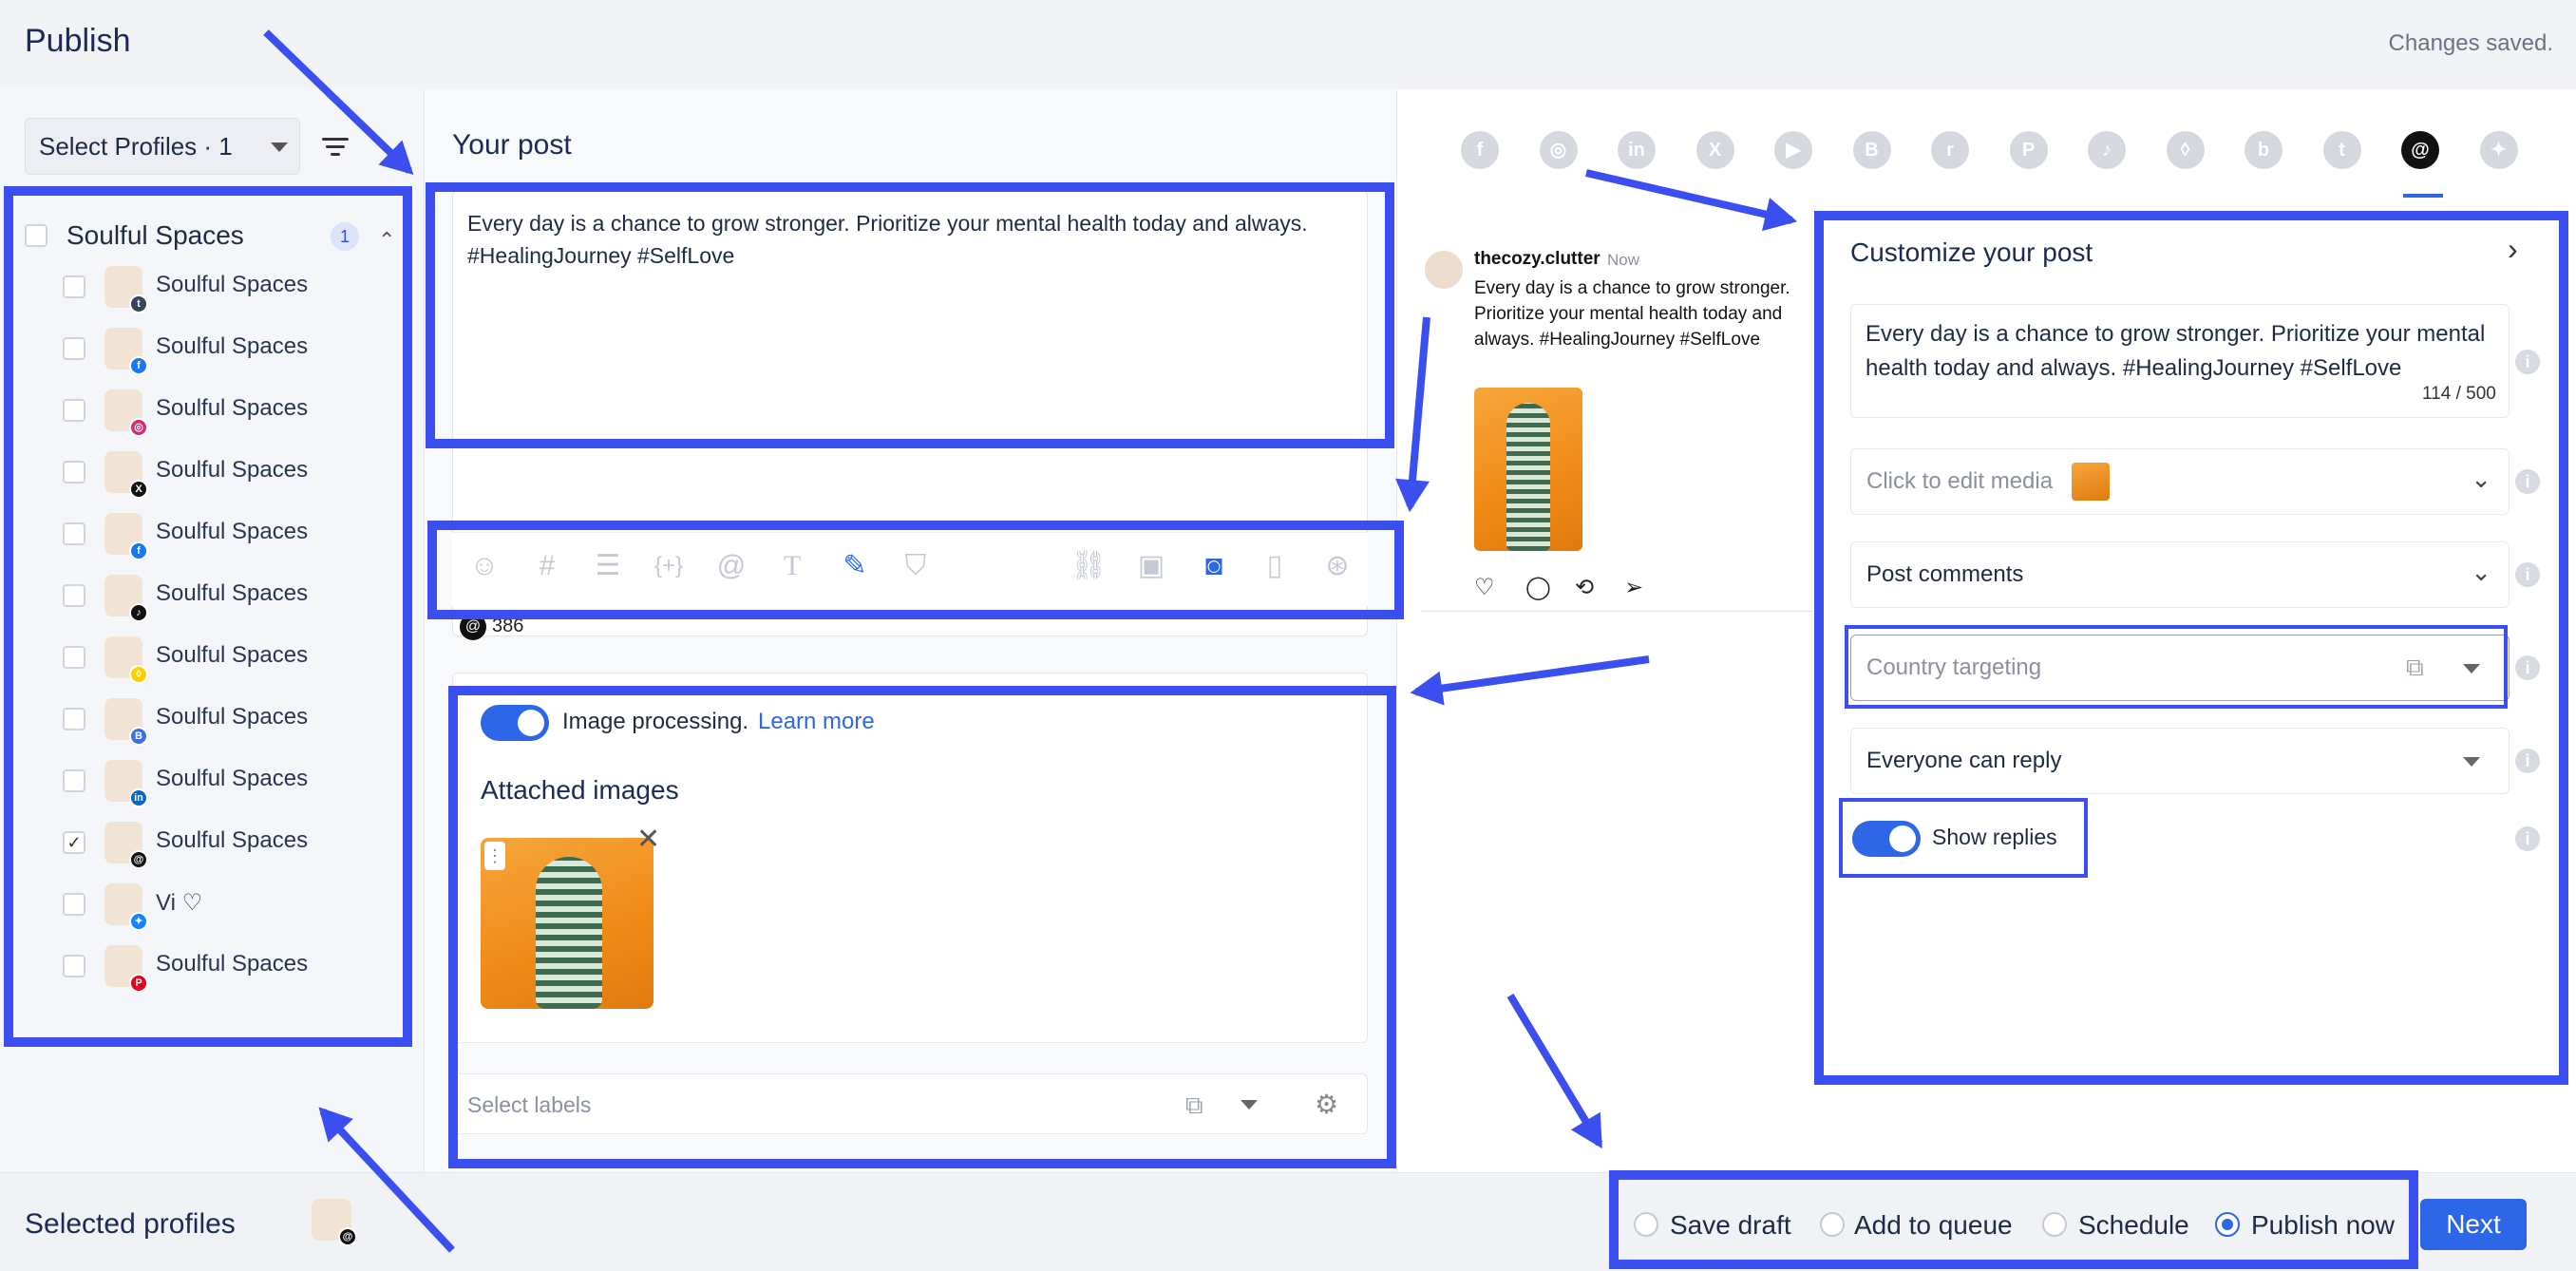 The height and width of the screenshot is (1271, 2576). Describe the element at coordinates (910, 315) in the screenshot. I see `annotation-box-editor` at that location.